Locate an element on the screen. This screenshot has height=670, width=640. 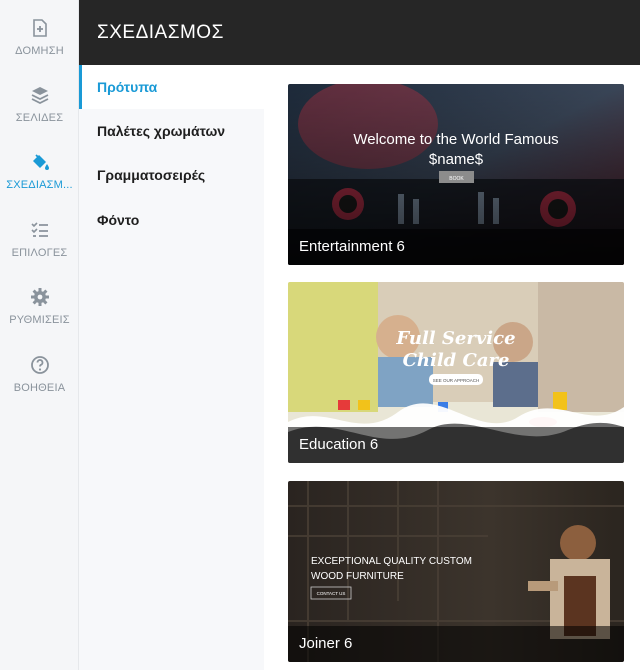
rail-item-build: ΔΟΜΗΣΗ is located at coordinates (39, 48).